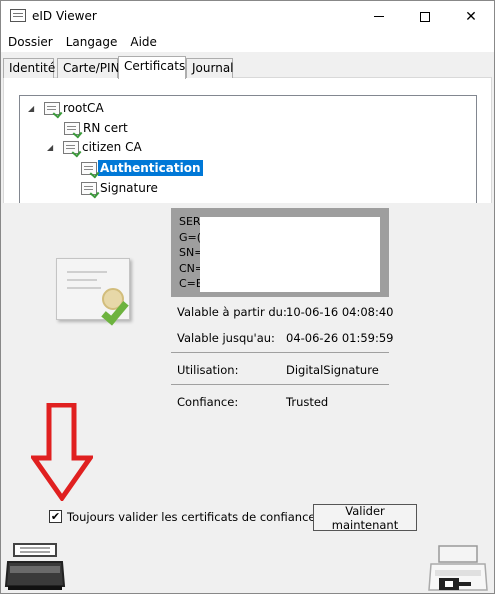 The width and height of the screenshot is (495, 594). I want to click on tree-node-citizen-ca: ◢ citizen CA, so click(95, 147).